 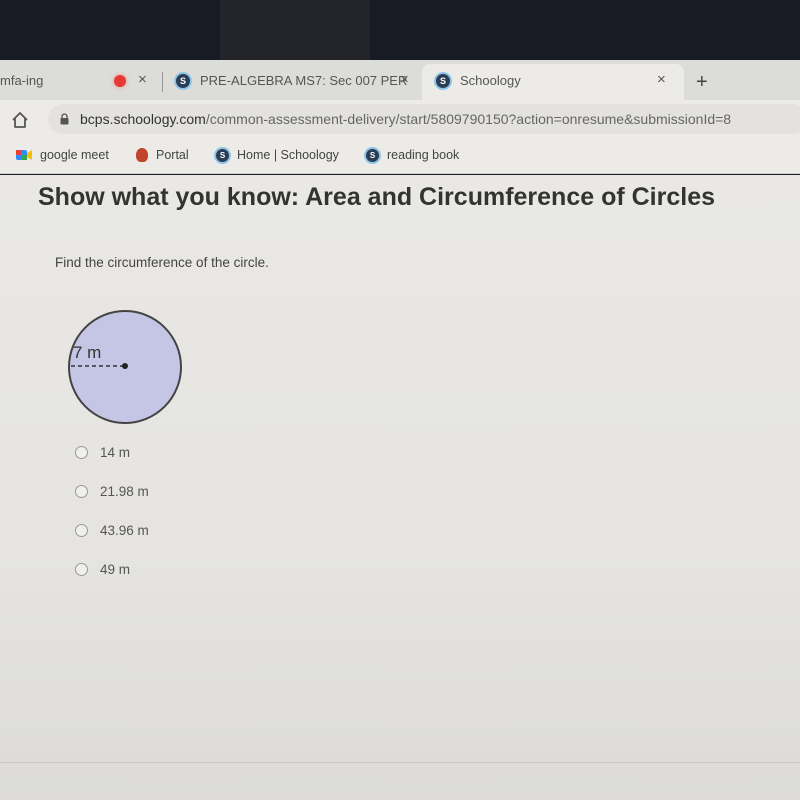 What do you see at coordinates (304, 80) in the screenshot?
I see `tab-label: PRE-ALGEBRA MS7: Sec 007 PER` at bounding box center [304, 80].